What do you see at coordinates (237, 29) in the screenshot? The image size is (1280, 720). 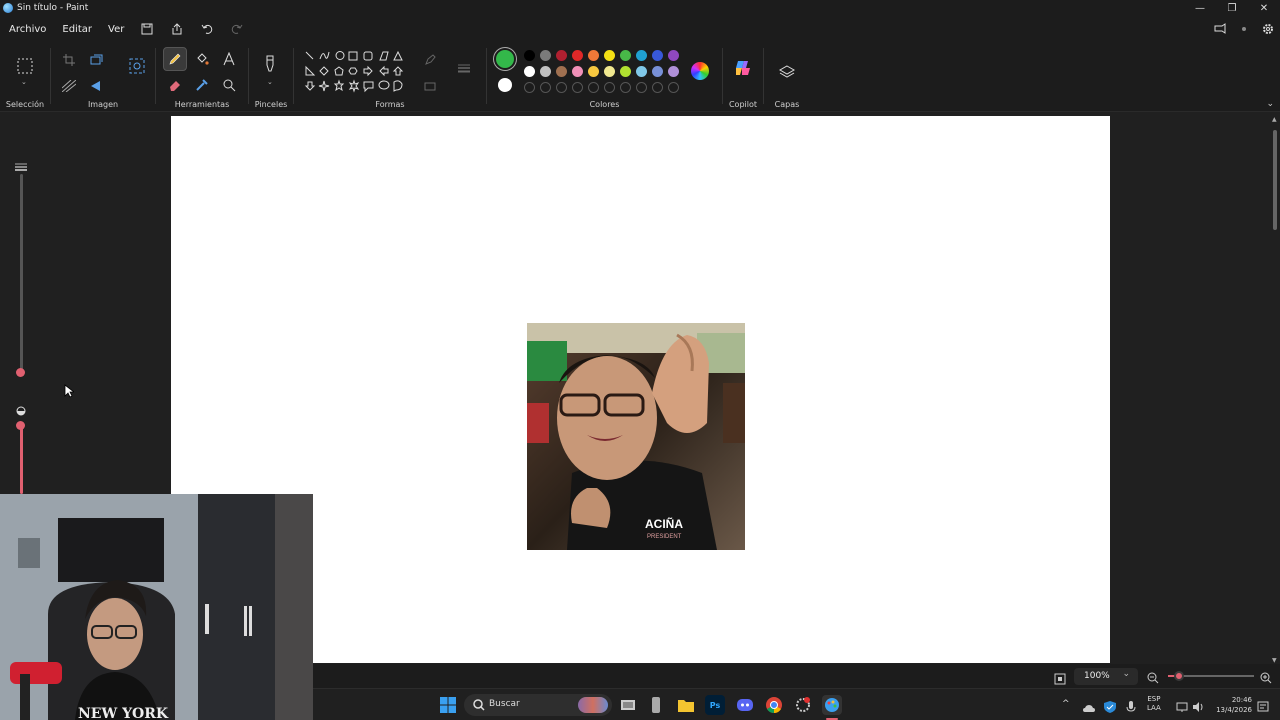 I see `redo-icon` at bounding box center [237, 29].